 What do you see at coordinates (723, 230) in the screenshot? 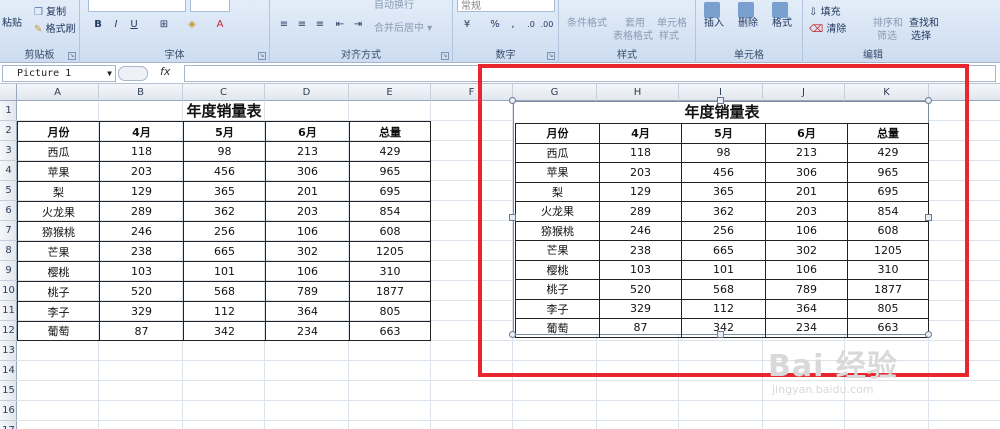
I see `picture-table-cell: 256` at bounding box center [723, 230].